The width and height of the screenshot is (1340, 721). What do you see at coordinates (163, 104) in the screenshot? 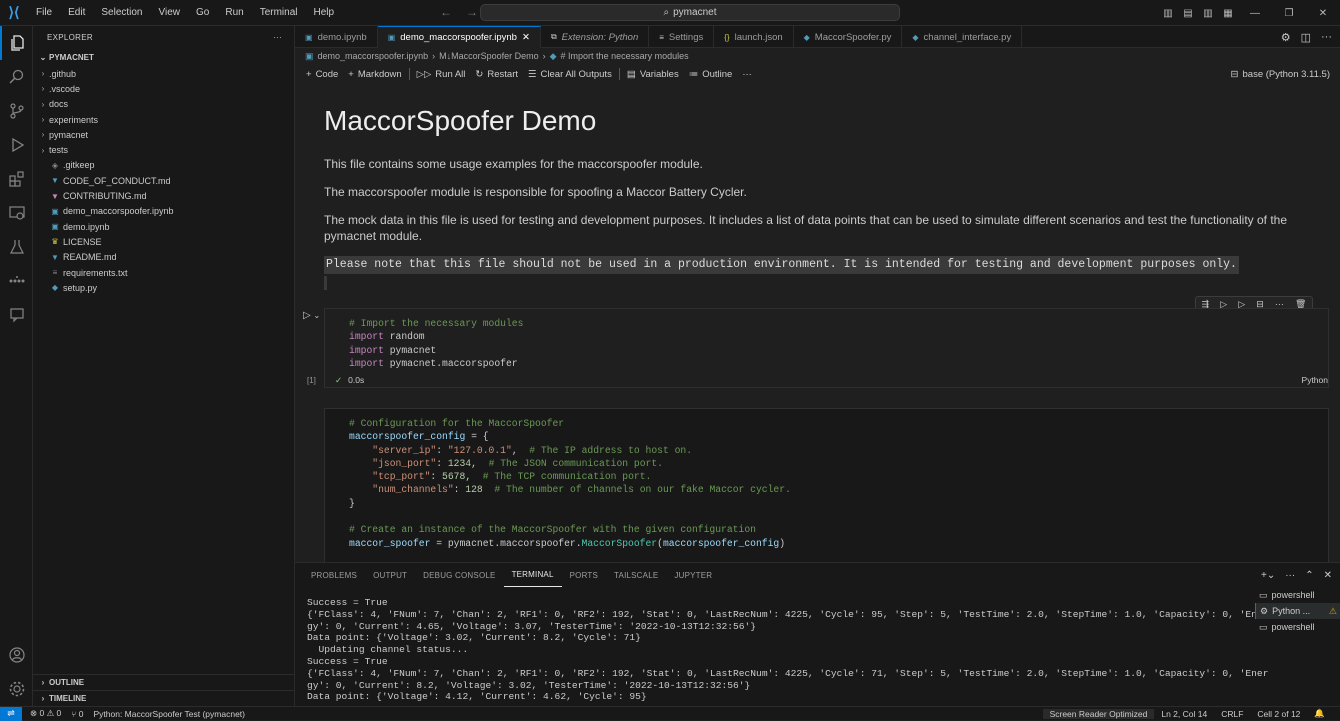
I see `folder-item: › docs` at bounding box center [163, 104].